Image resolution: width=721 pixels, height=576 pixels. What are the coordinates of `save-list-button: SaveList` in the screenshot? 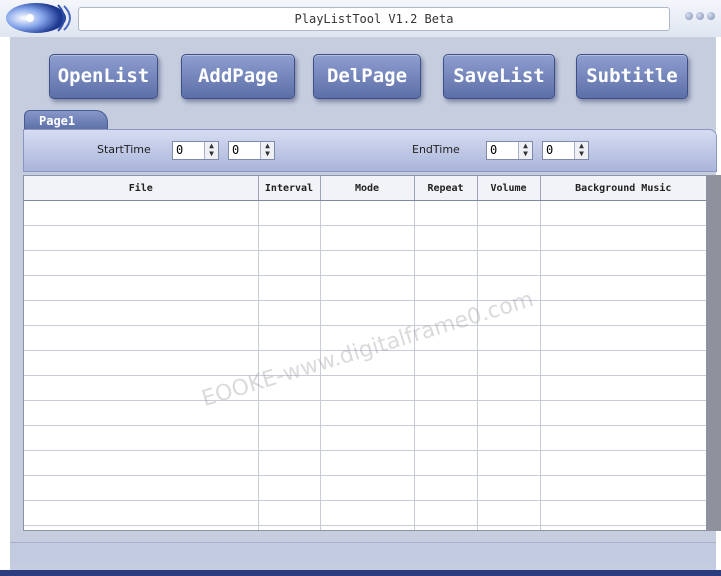 It's located at (499, 76).